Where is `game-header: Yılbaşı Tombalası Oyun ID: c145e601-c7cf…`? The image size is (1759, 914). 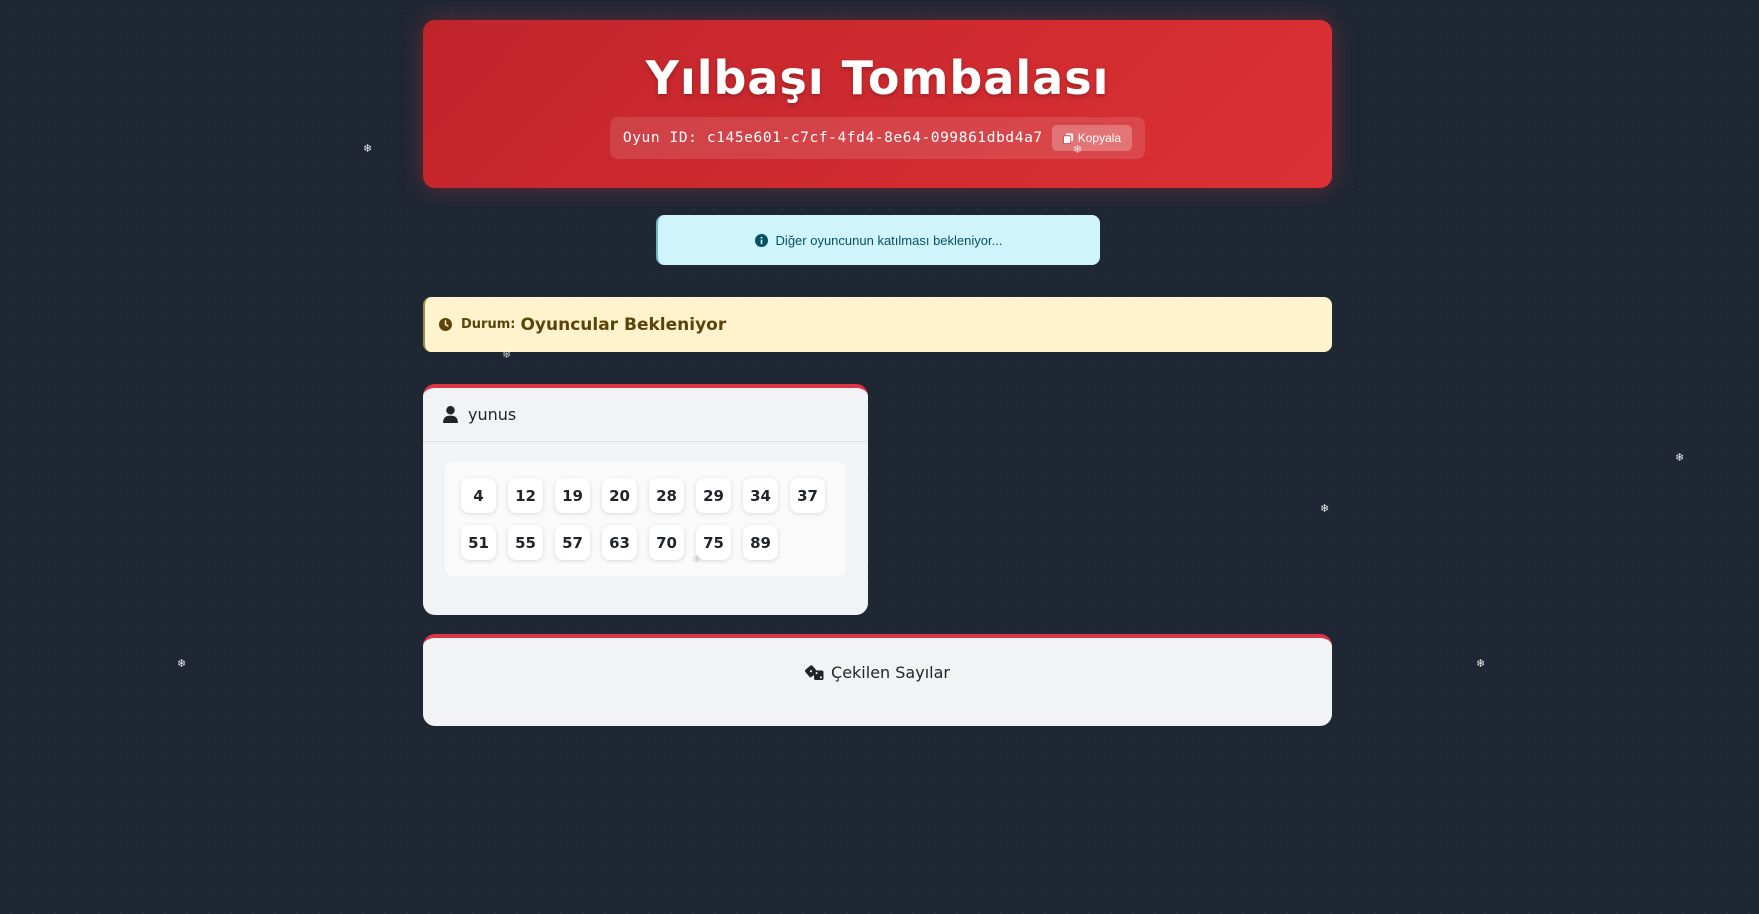
game-header: Yılbaşı Tombalası Oyun ID: c145e601-c7cf… is located at coordinates (877, 104).